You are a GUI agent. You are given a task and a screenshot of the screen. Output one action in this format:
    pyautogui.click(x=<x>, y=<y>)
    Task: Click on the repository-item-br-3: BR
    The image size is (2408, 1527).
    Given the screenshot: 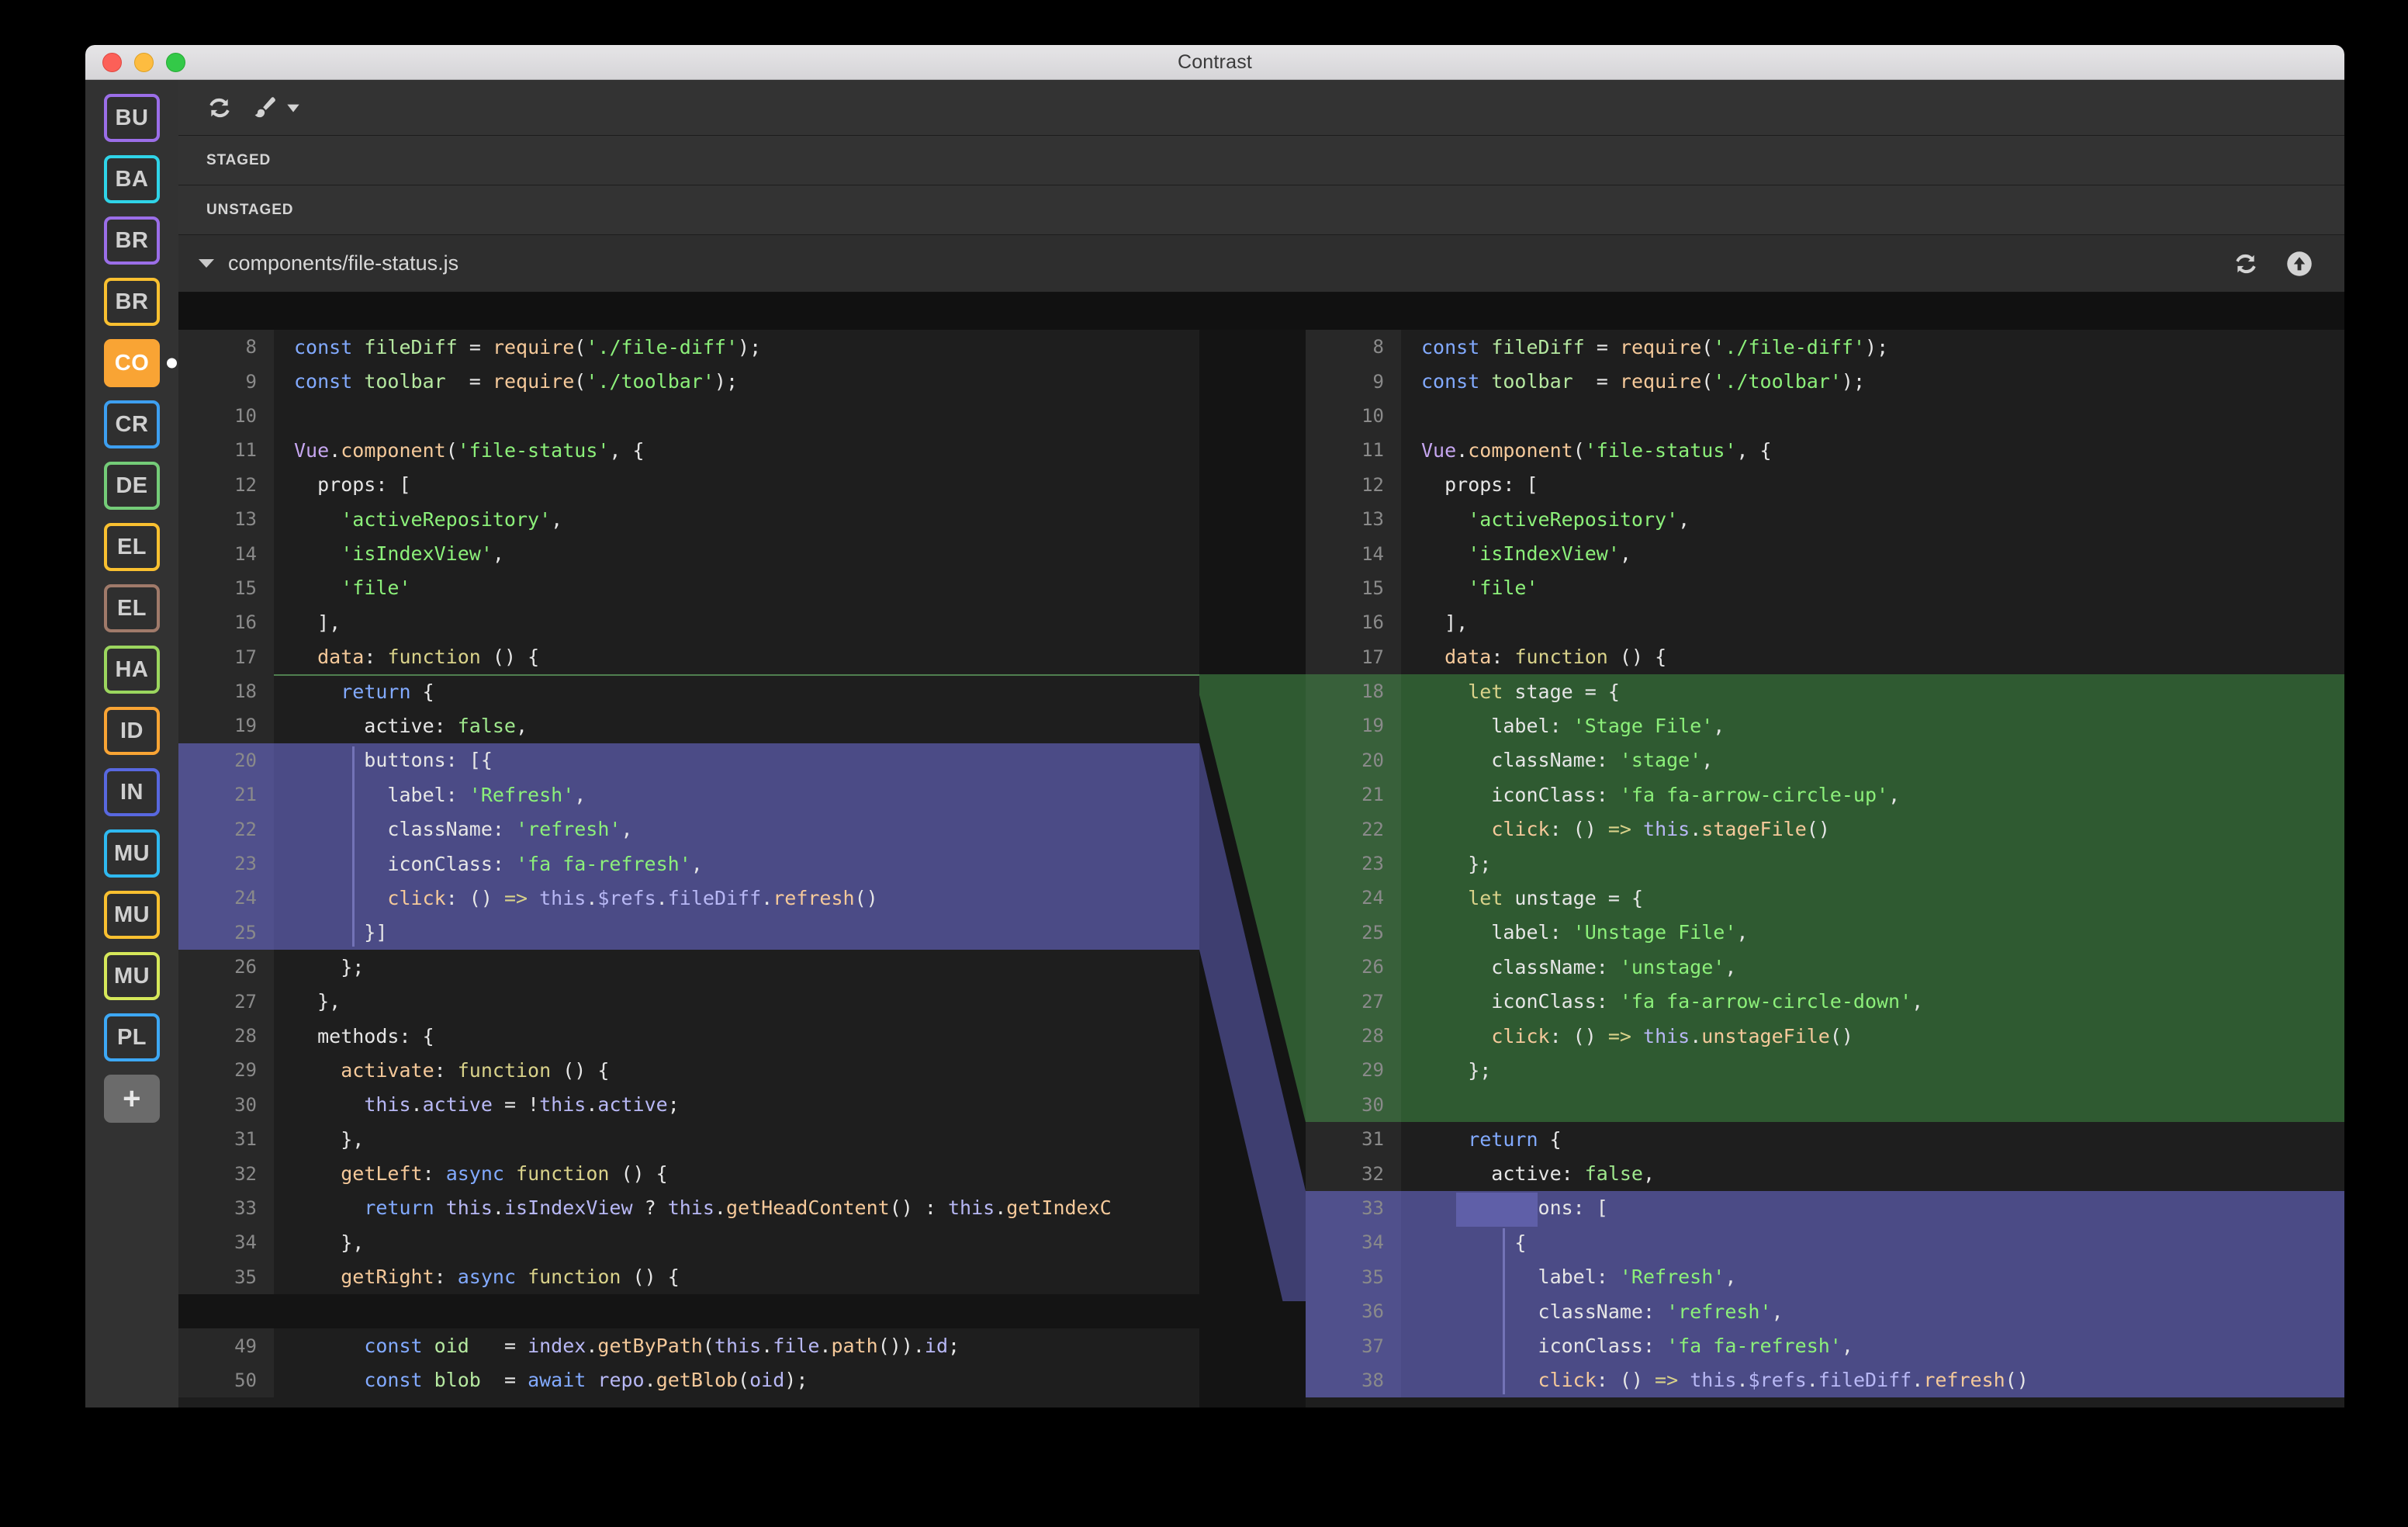 What is the action you would take?
    pyautogui.click(x=132, y=302)
    